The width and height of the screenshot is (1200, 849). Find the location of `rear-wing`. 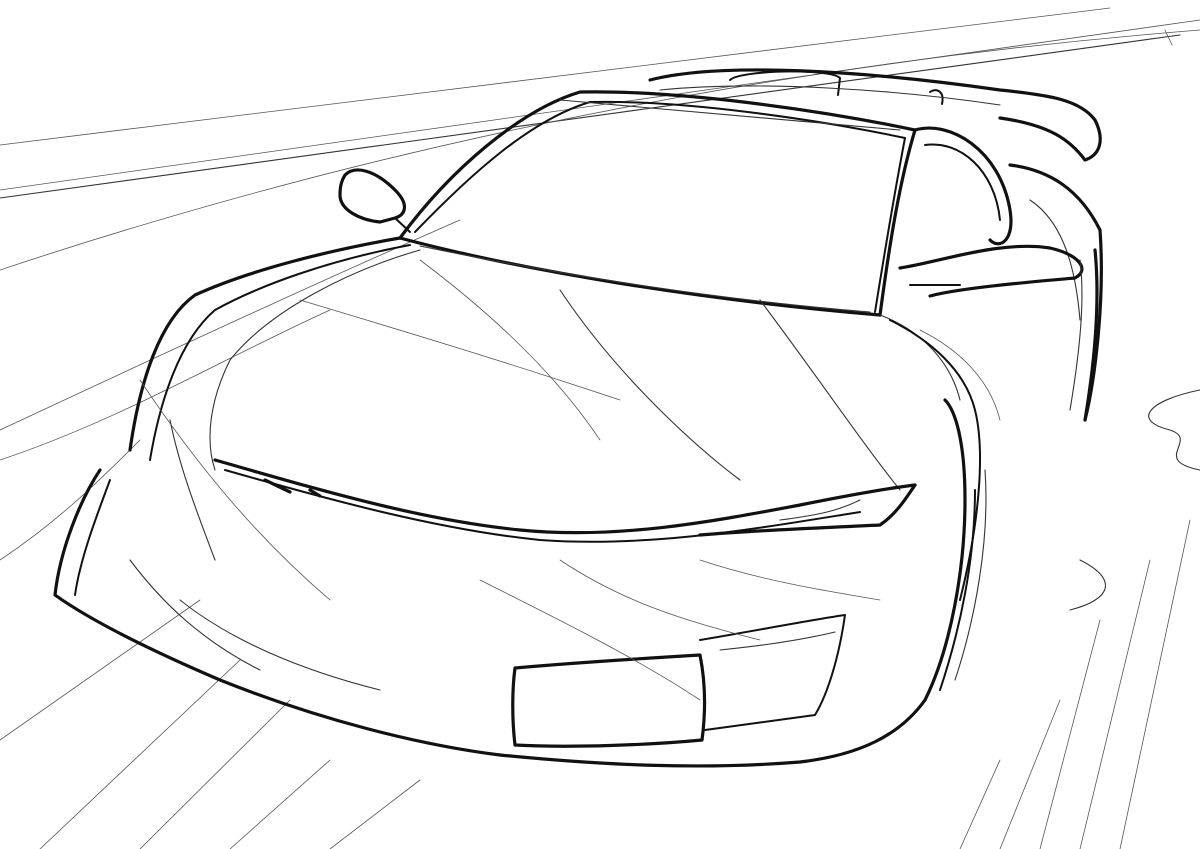

rear-wing is located at coordinates (875, 115).